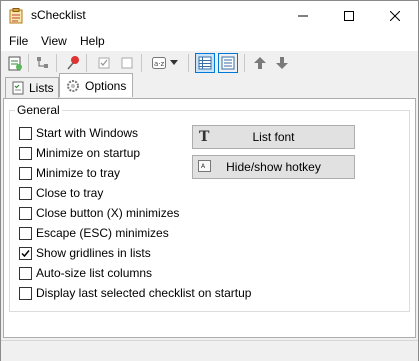 The width and height of the screenshot is (419, 361). I want to click on sort-dropdown-button, so click(174, 63).